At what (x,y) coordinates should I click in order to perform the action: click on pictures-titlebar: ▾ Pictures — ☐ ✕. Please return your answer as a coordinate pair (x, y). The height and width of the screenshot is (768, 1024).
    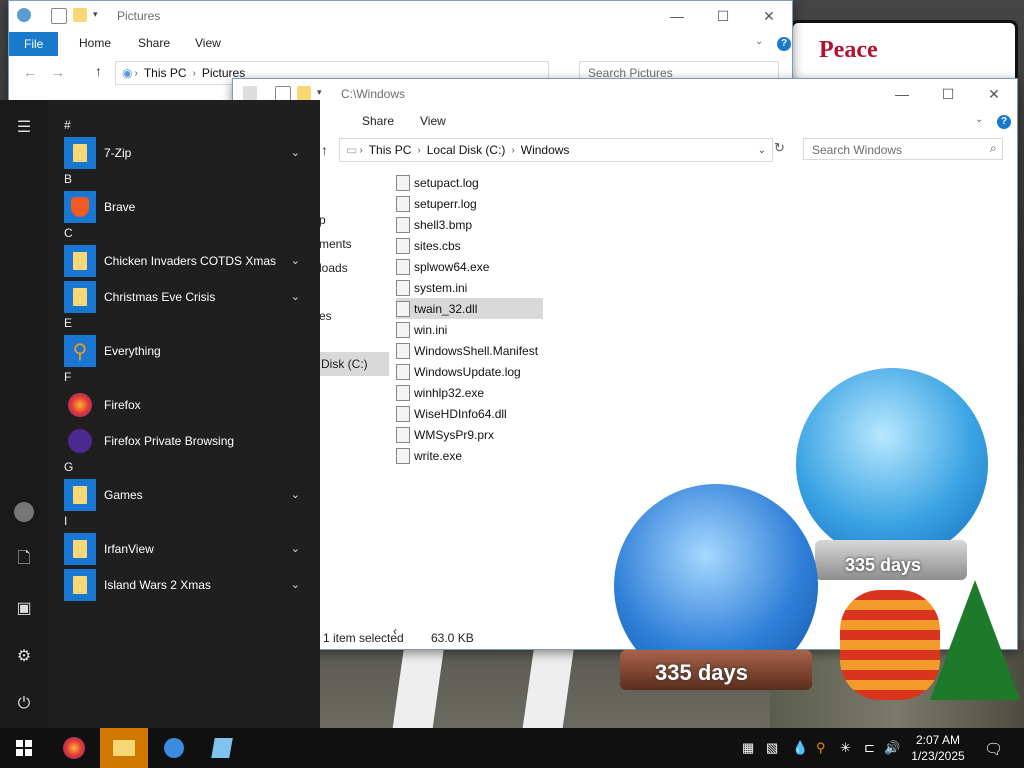
    Looking at the image, I should click on (400, 16).